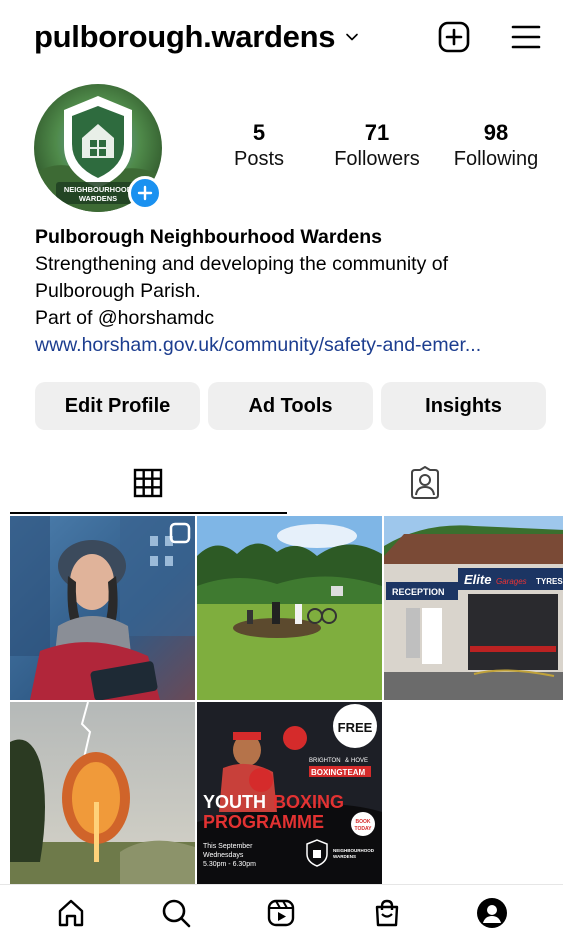  I want to click on post5-info-3: 5.30pm - 6.30pm, so click(229, 864).